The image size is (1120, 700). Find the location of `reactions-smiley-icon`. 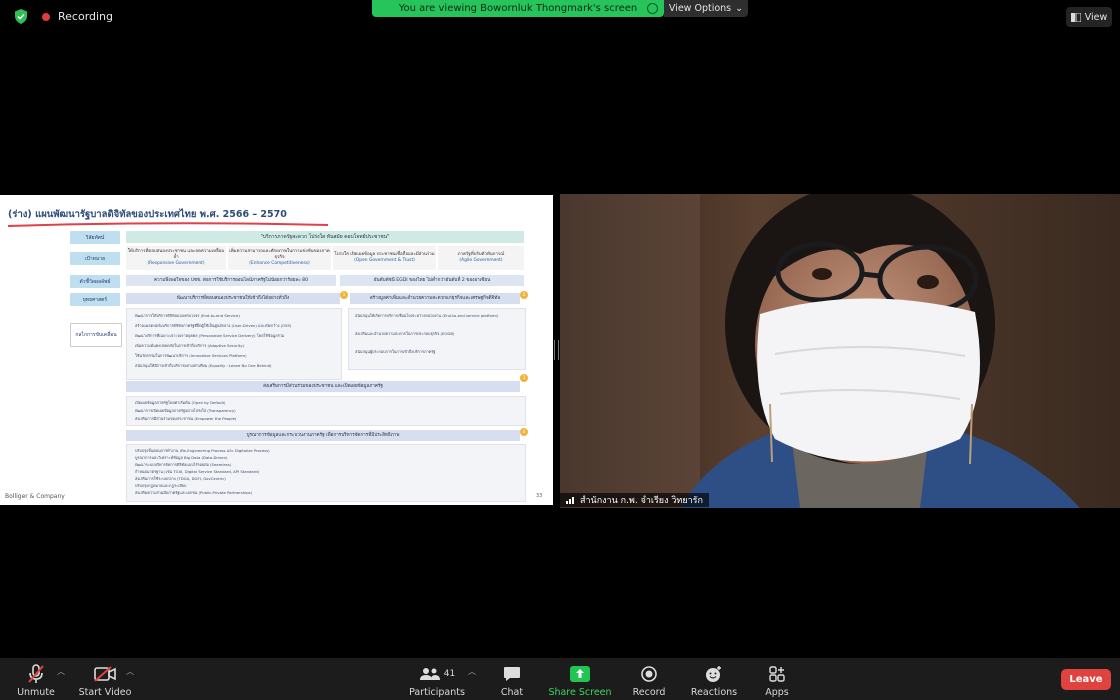

reactions-smiley-icon is located at coordinates (714, 674).